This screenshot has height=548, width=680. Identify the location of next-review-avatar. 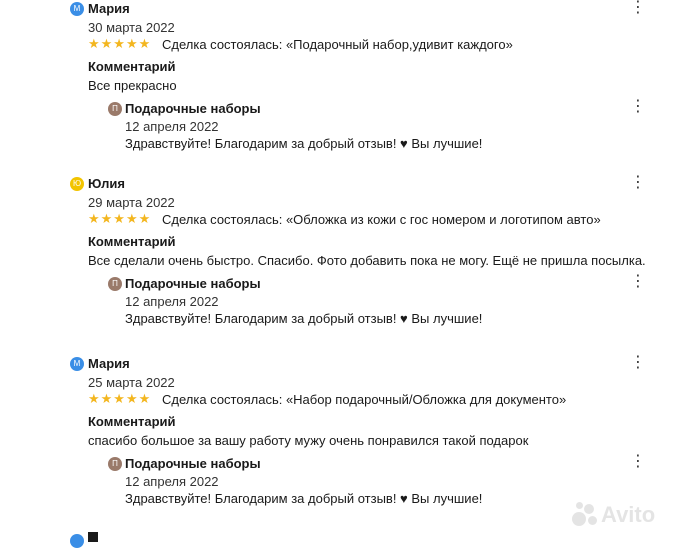
(77, 541).